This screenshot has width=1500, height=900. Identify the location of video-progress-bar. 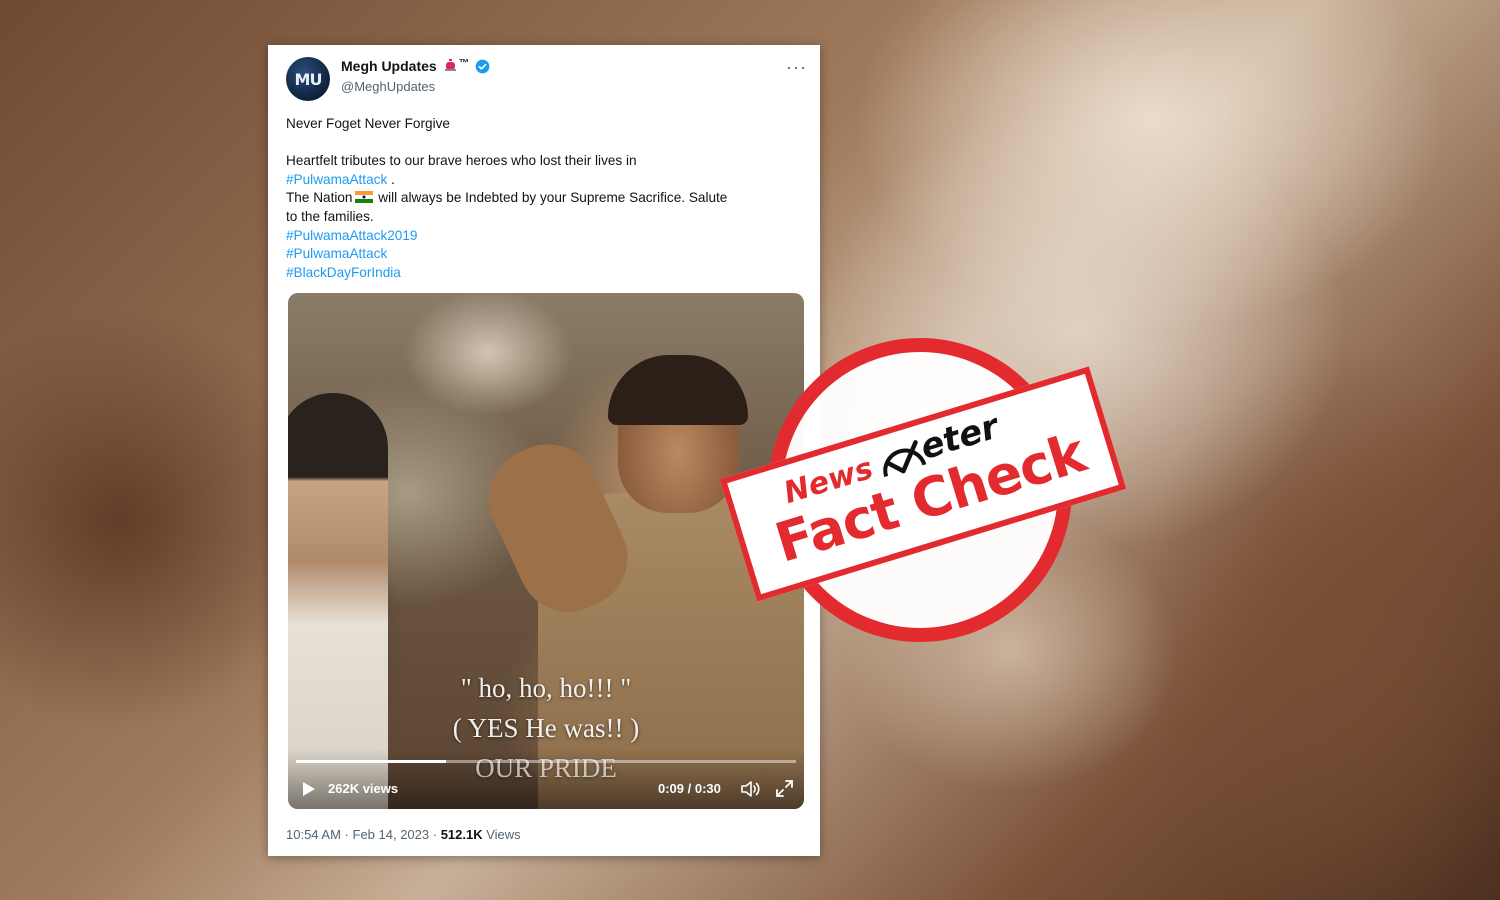
(546, 761).